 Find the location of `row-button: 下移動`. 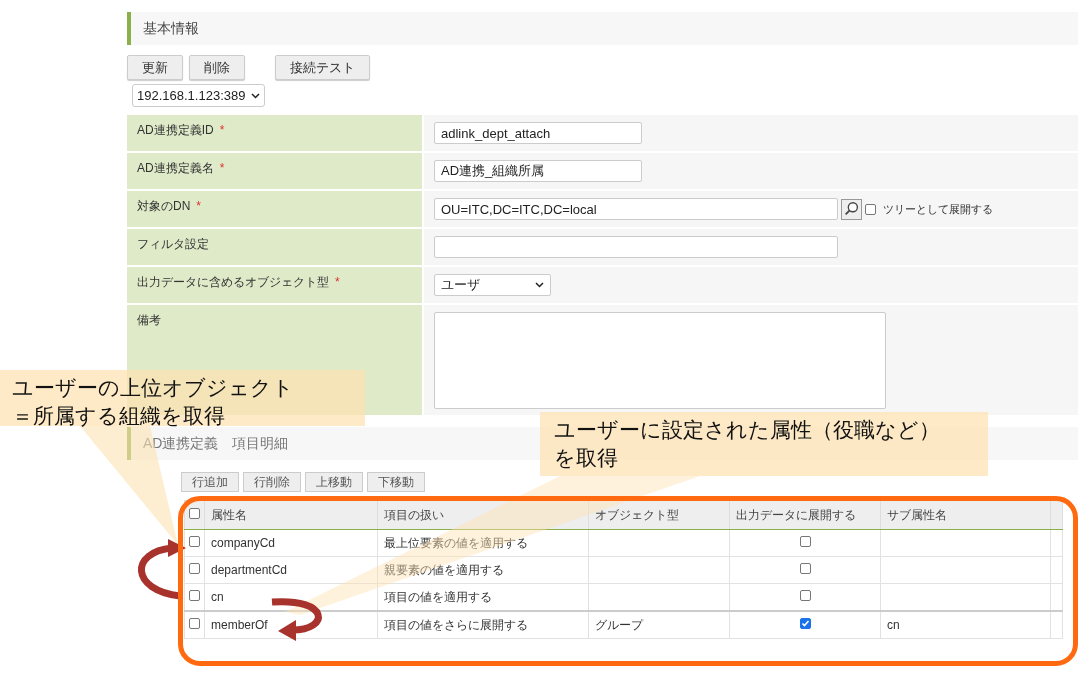

row-button: 下移動 is located at coordinates (396, 482).